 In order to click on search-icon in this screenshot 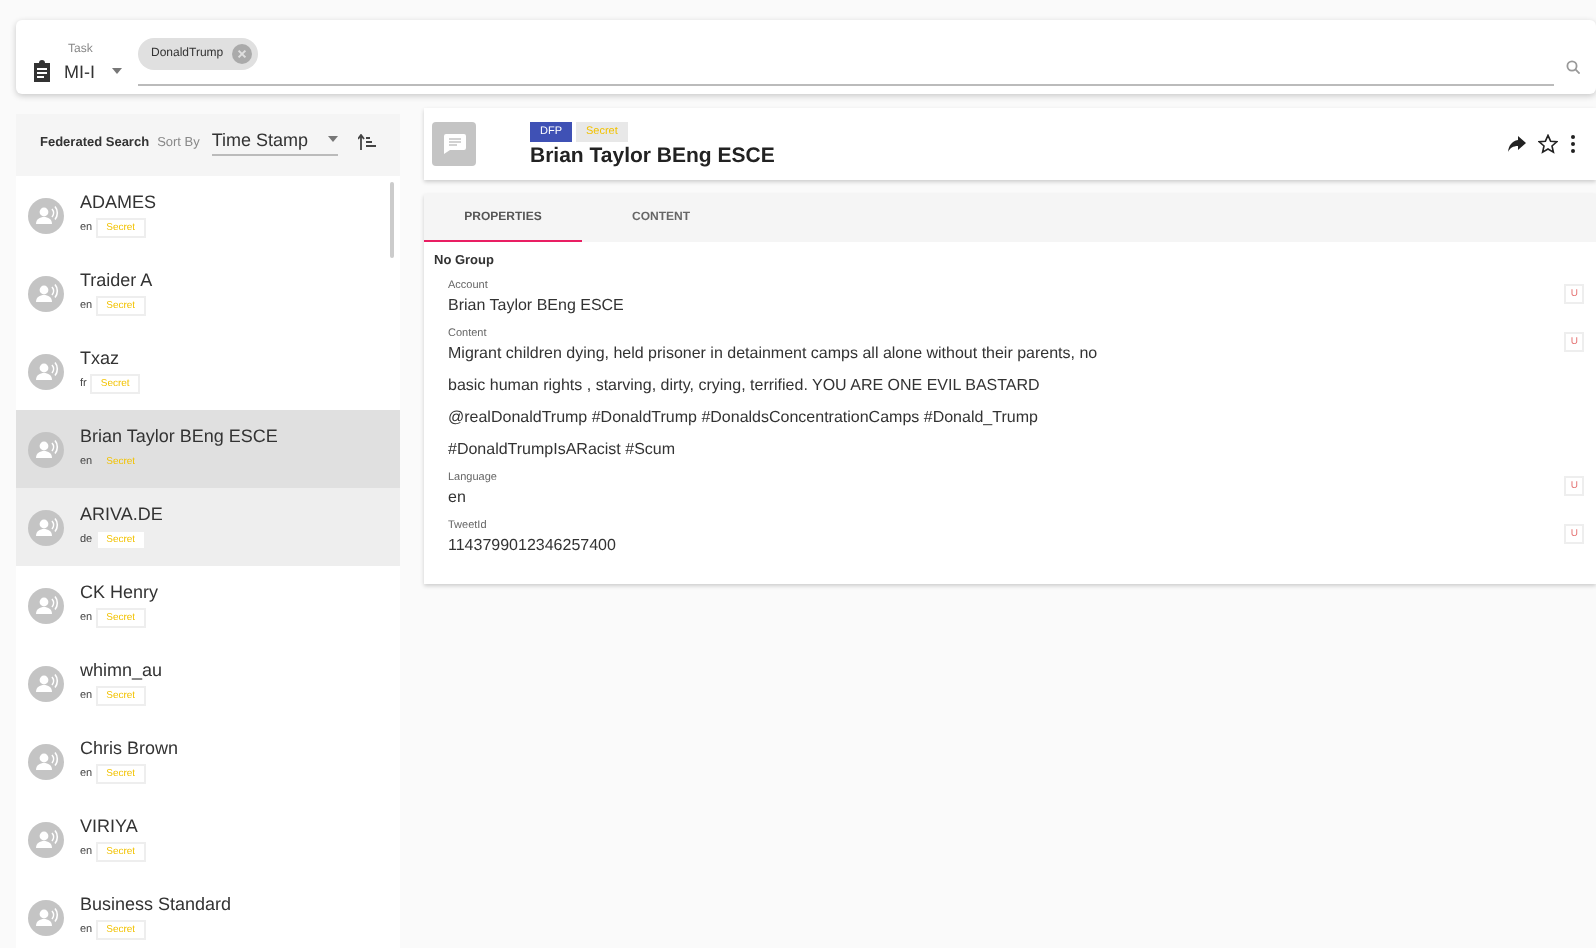, I will do `click(1573, 67)`.